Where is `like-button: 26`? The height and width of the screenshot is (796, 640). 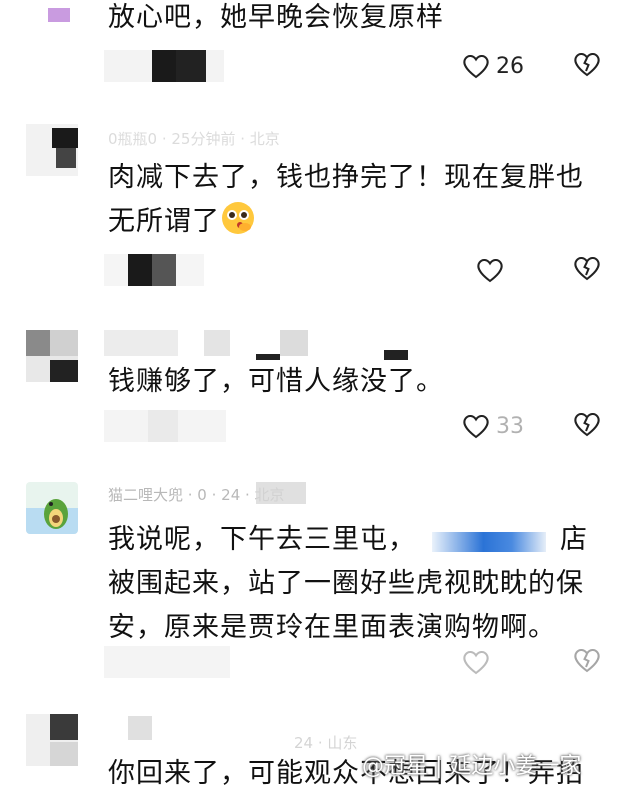
like-button: 26 is located at coordinates (493, 66).